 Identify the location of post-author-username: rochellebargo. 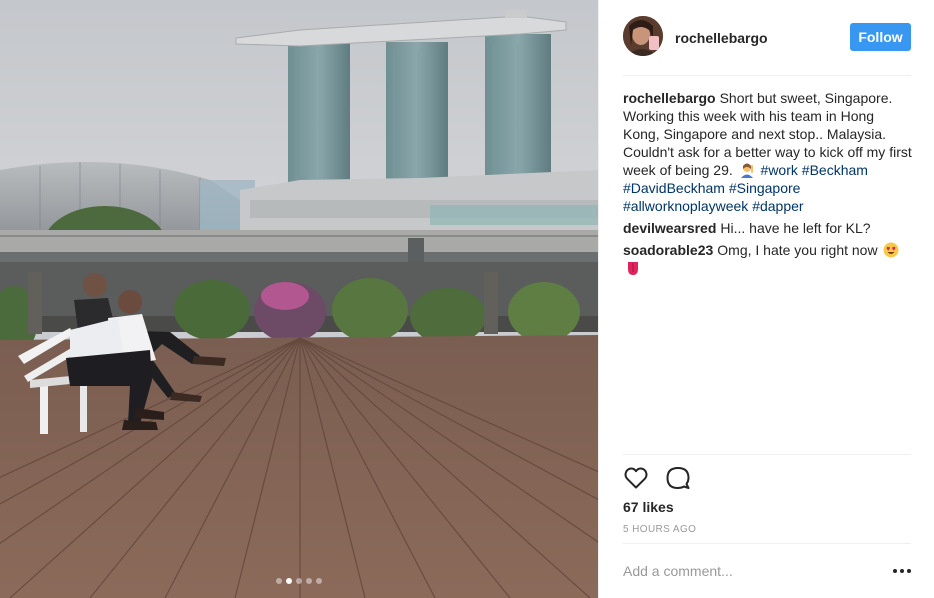
(721, 38).